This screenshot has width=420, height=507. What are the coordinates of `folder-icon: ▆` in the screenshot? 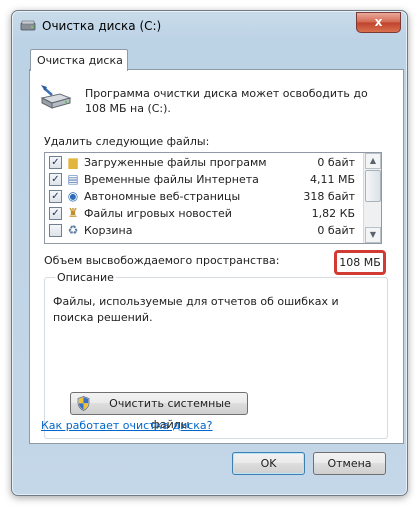 It's located at (73, 162).